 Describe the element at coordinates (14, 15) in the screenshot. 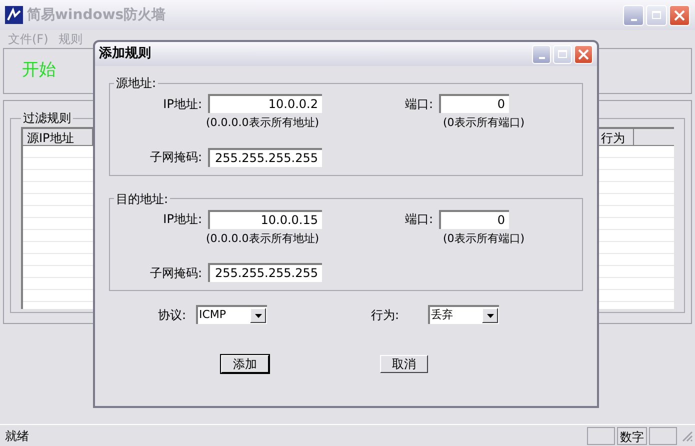

I see `app-icon` at that location.